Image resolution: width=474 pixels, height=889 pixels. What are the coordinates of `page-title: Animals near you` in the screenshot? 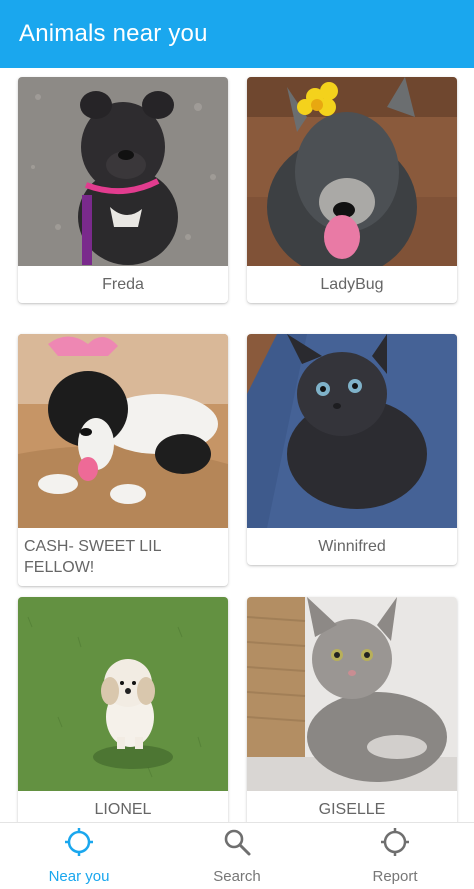 It's located at (113, 33).